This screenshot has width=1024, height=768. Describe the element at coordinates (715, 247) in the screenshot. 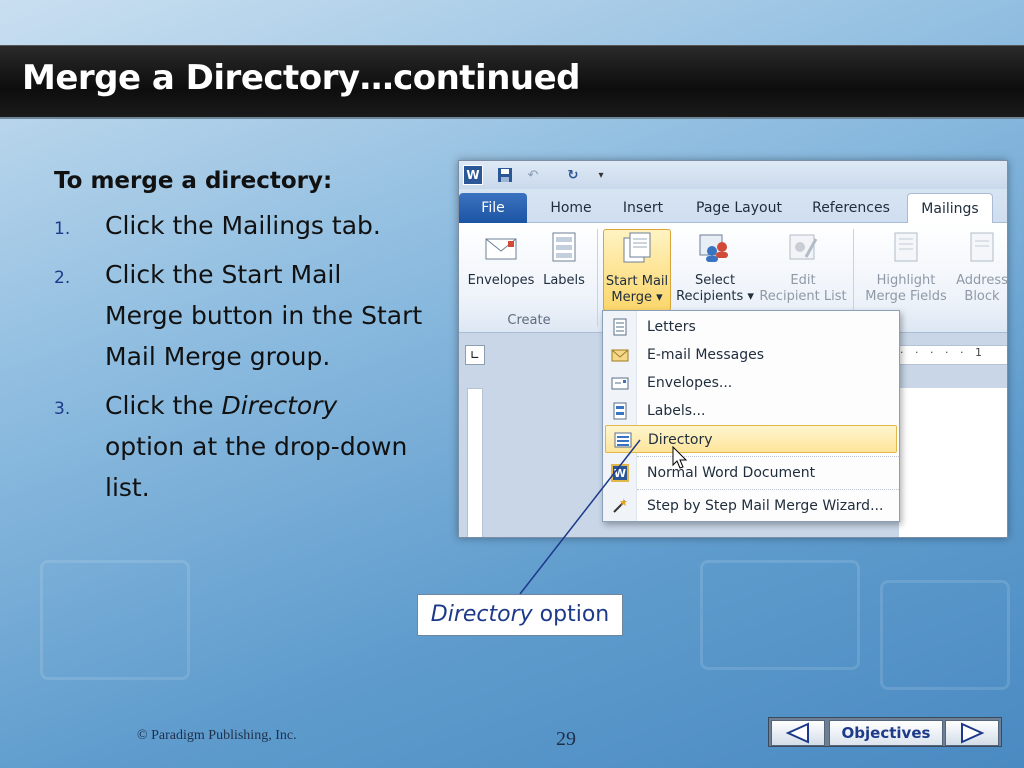

I see `recipients-icon` at that location.